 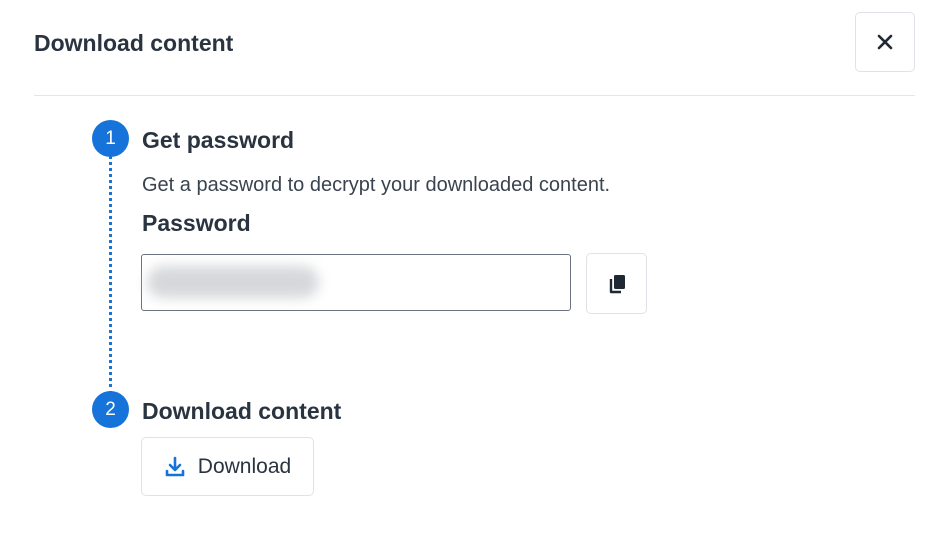 I want to click on close-button, so click(x=885, y=42).